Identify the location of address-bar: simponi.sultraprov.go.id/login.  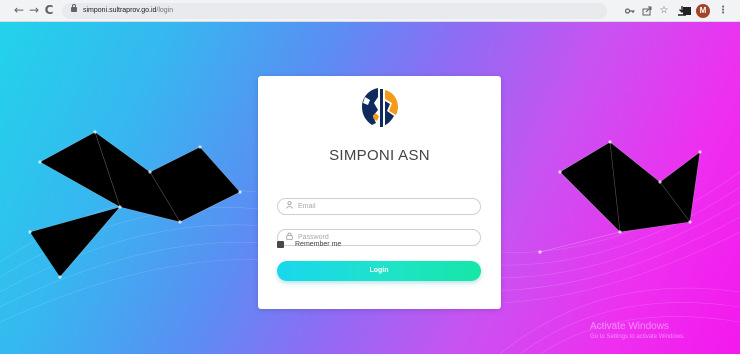
(334, 11).